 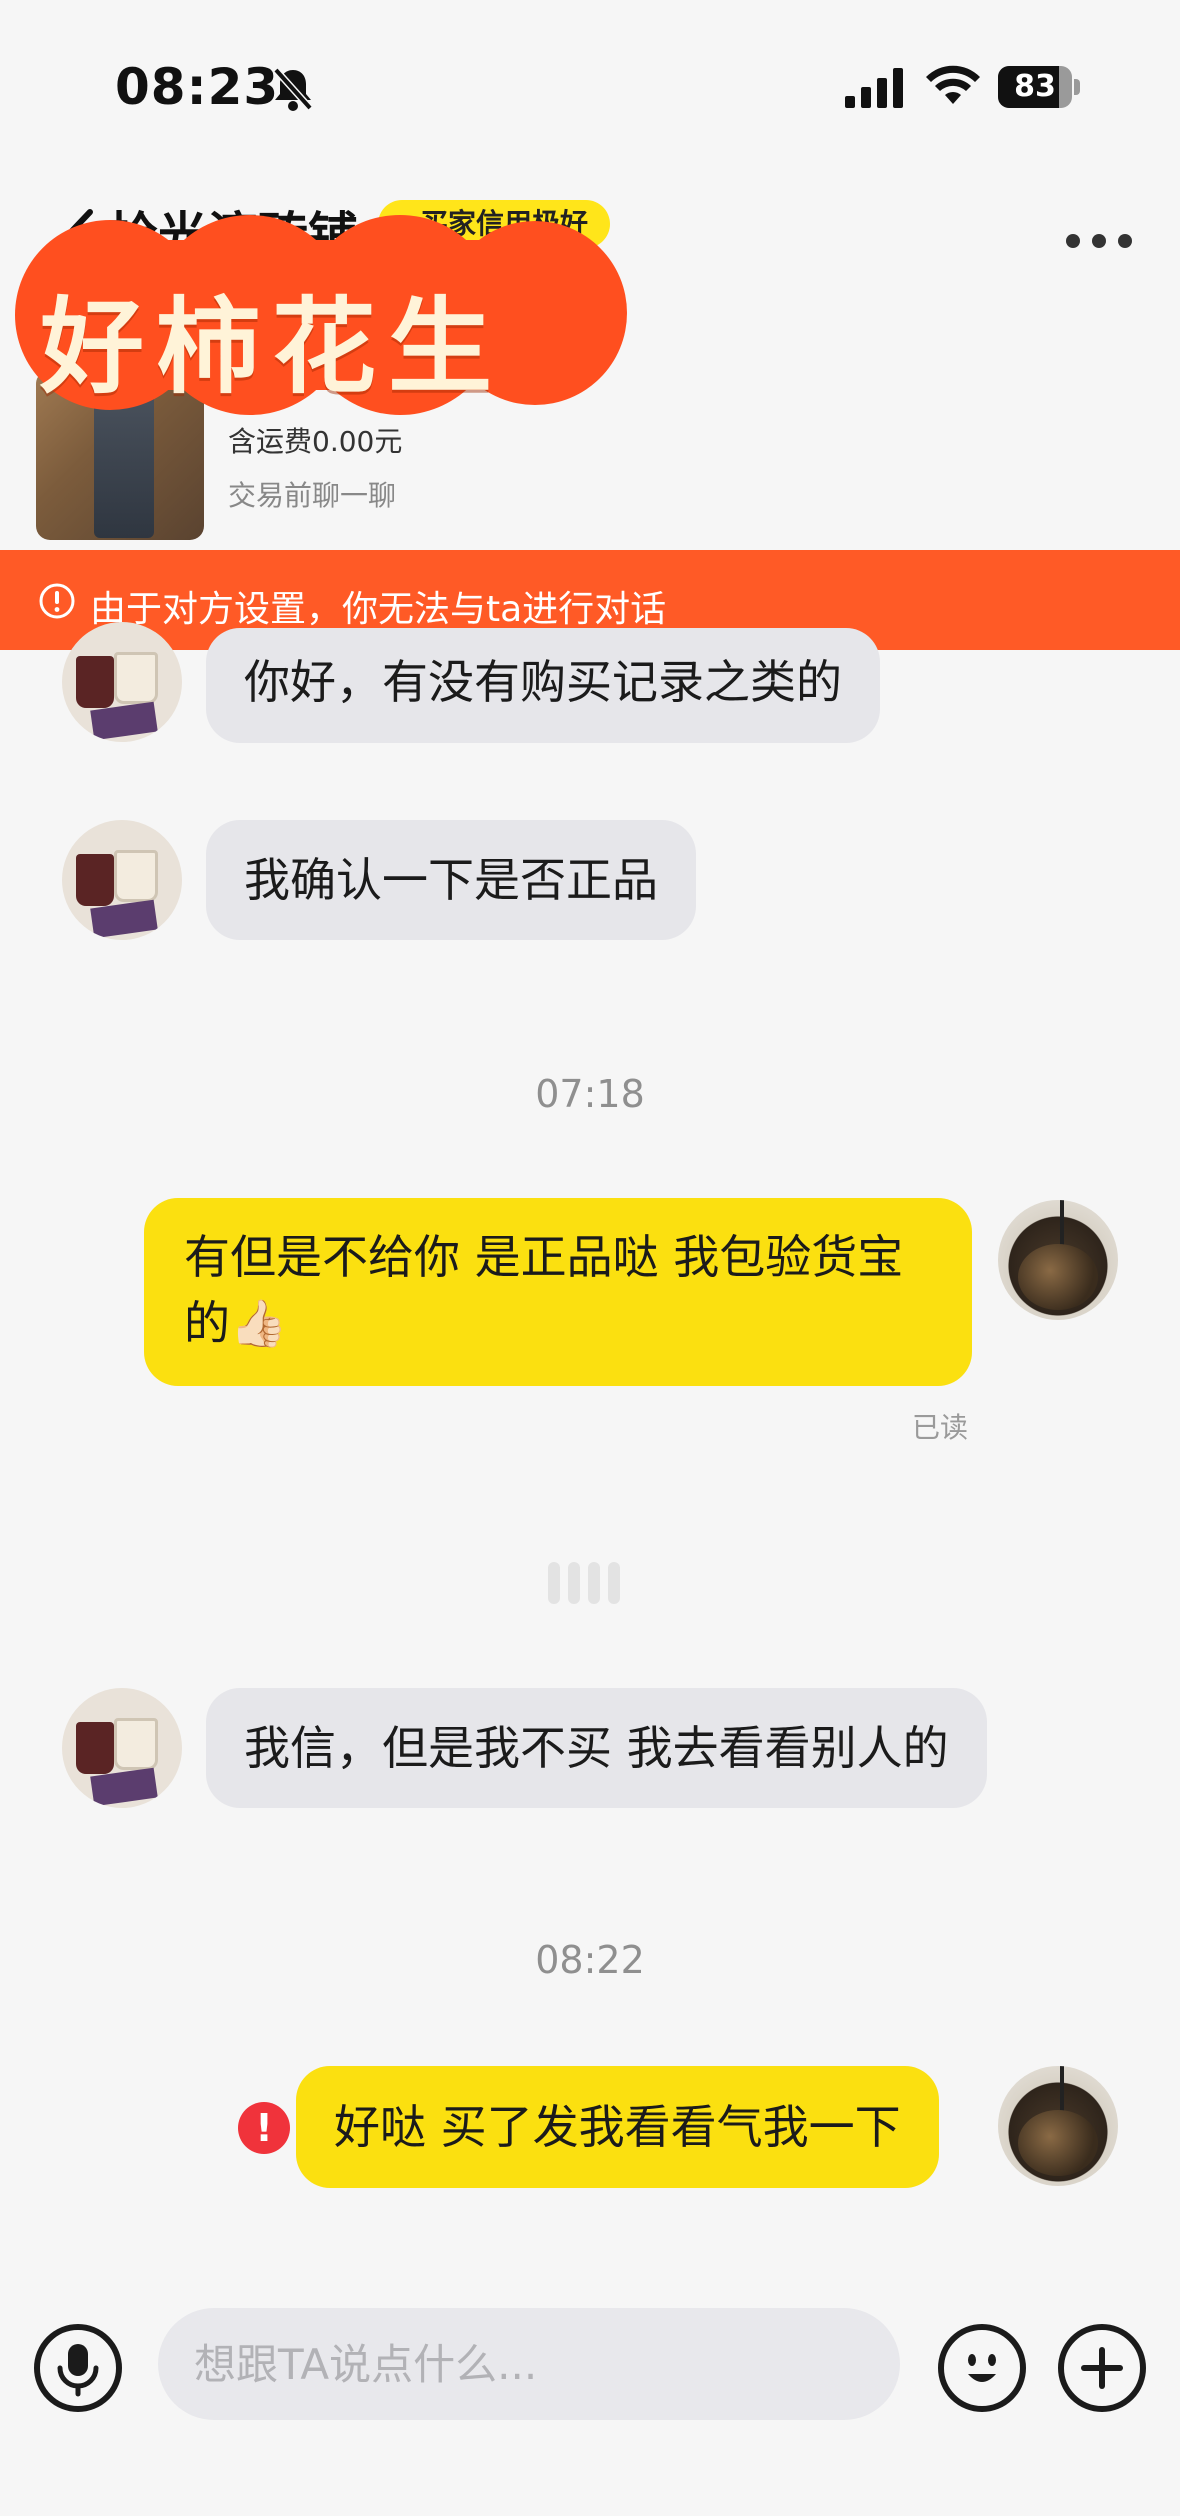 I want to click on more-actions-button, so click(x=1102, y=2368).